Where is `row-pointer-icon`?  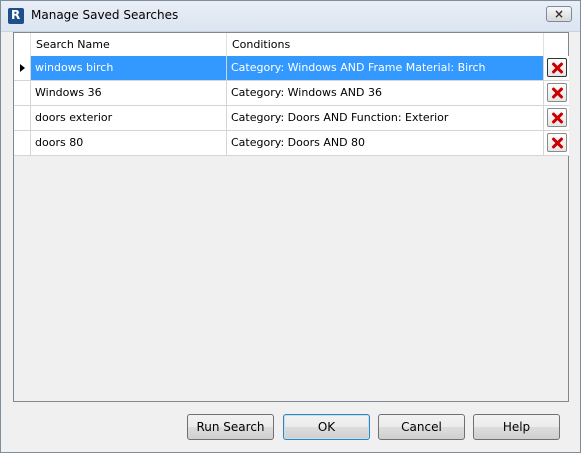
row-pointer-icon is located at coordinates (22, 68).